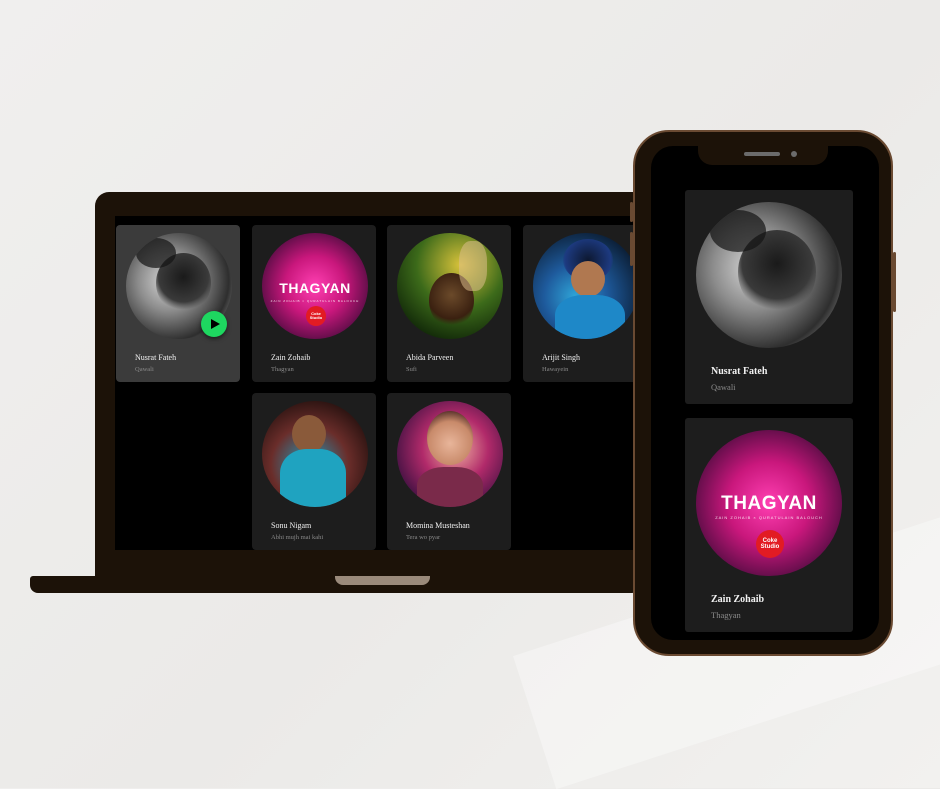 The width and height of the screenshot is (940, 789). Describe the element at coordinates (762, 154) in the screenshot. I see `phone-speaker` at that location.